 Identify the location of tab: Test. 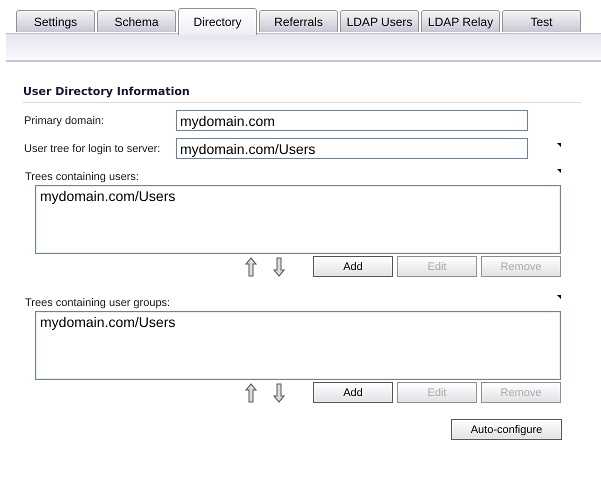
(541, 21).